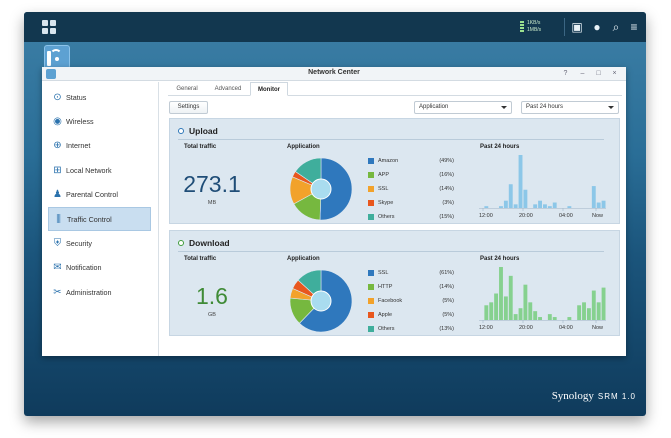  What do you see at coordinates (446, 217) in the screenshot?
I see `legend-percent: (15%)` at bounding box center [446, 217].